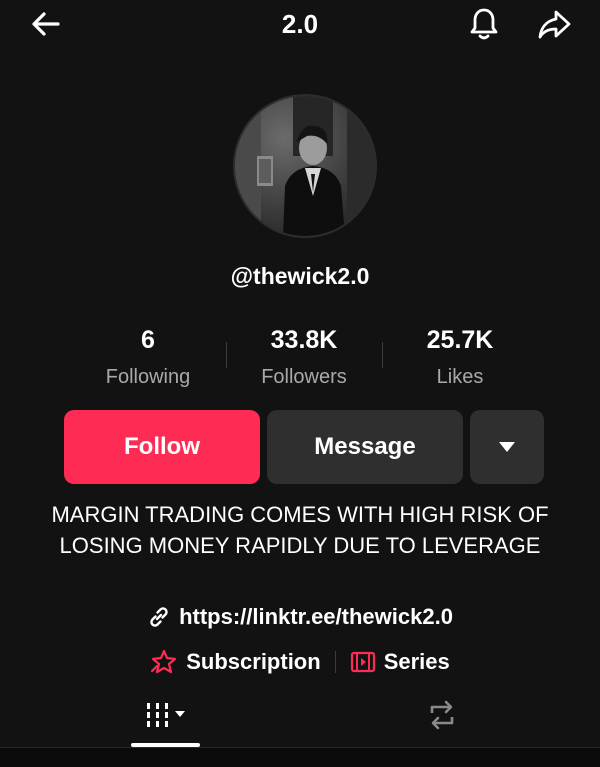  I want to click on link-icon, so click(159, 617).